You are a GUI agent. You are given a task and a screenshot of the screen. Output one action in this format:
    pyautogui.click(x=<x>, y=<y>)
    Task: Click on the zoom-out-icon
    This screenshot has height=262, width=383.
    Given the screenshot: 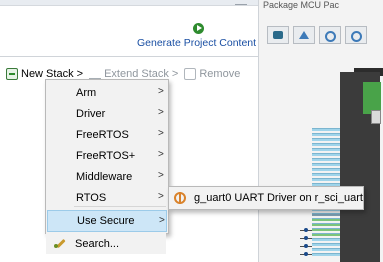 What is the action you would take?
    pyautogui.click(x=356, y=35)
    